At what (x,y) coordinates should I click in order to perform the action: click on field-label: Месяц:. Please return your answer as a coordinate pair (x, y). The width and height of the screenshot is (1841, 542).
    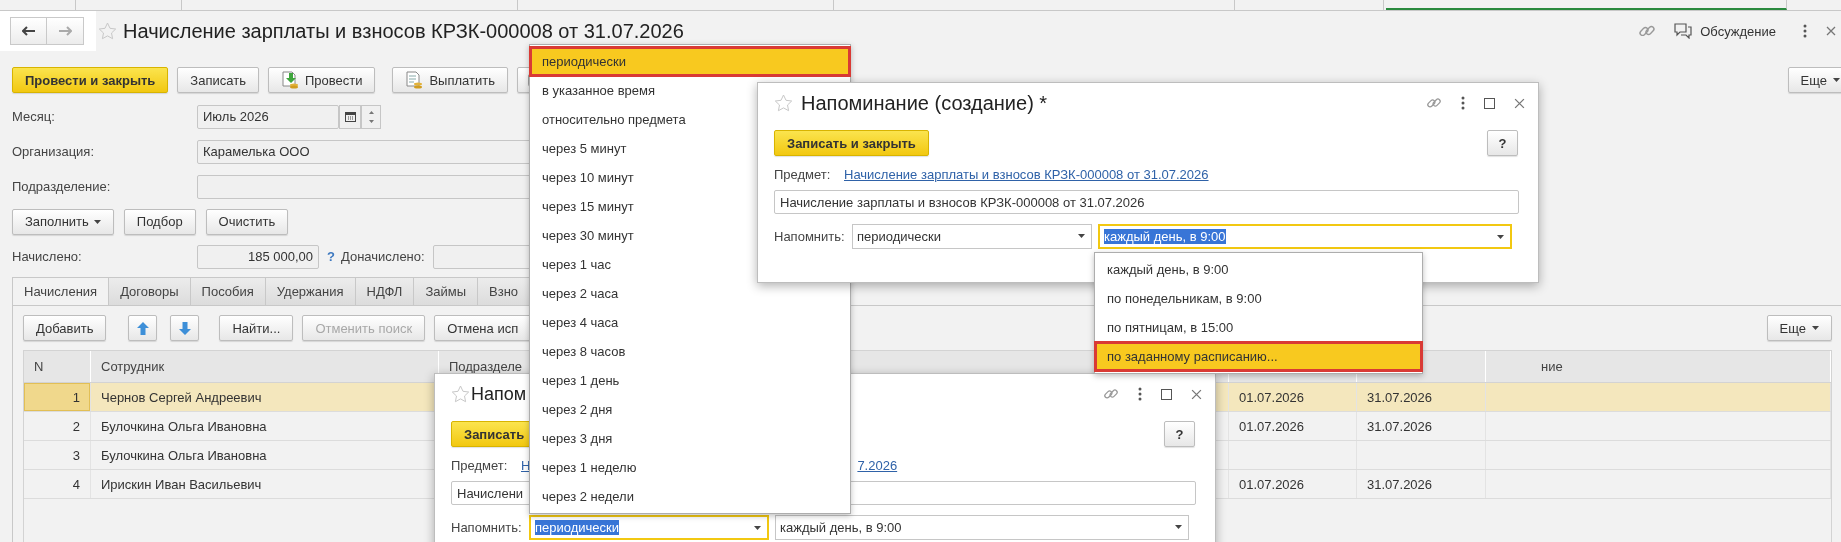
    Looking at the image, I should click on (34, 116).